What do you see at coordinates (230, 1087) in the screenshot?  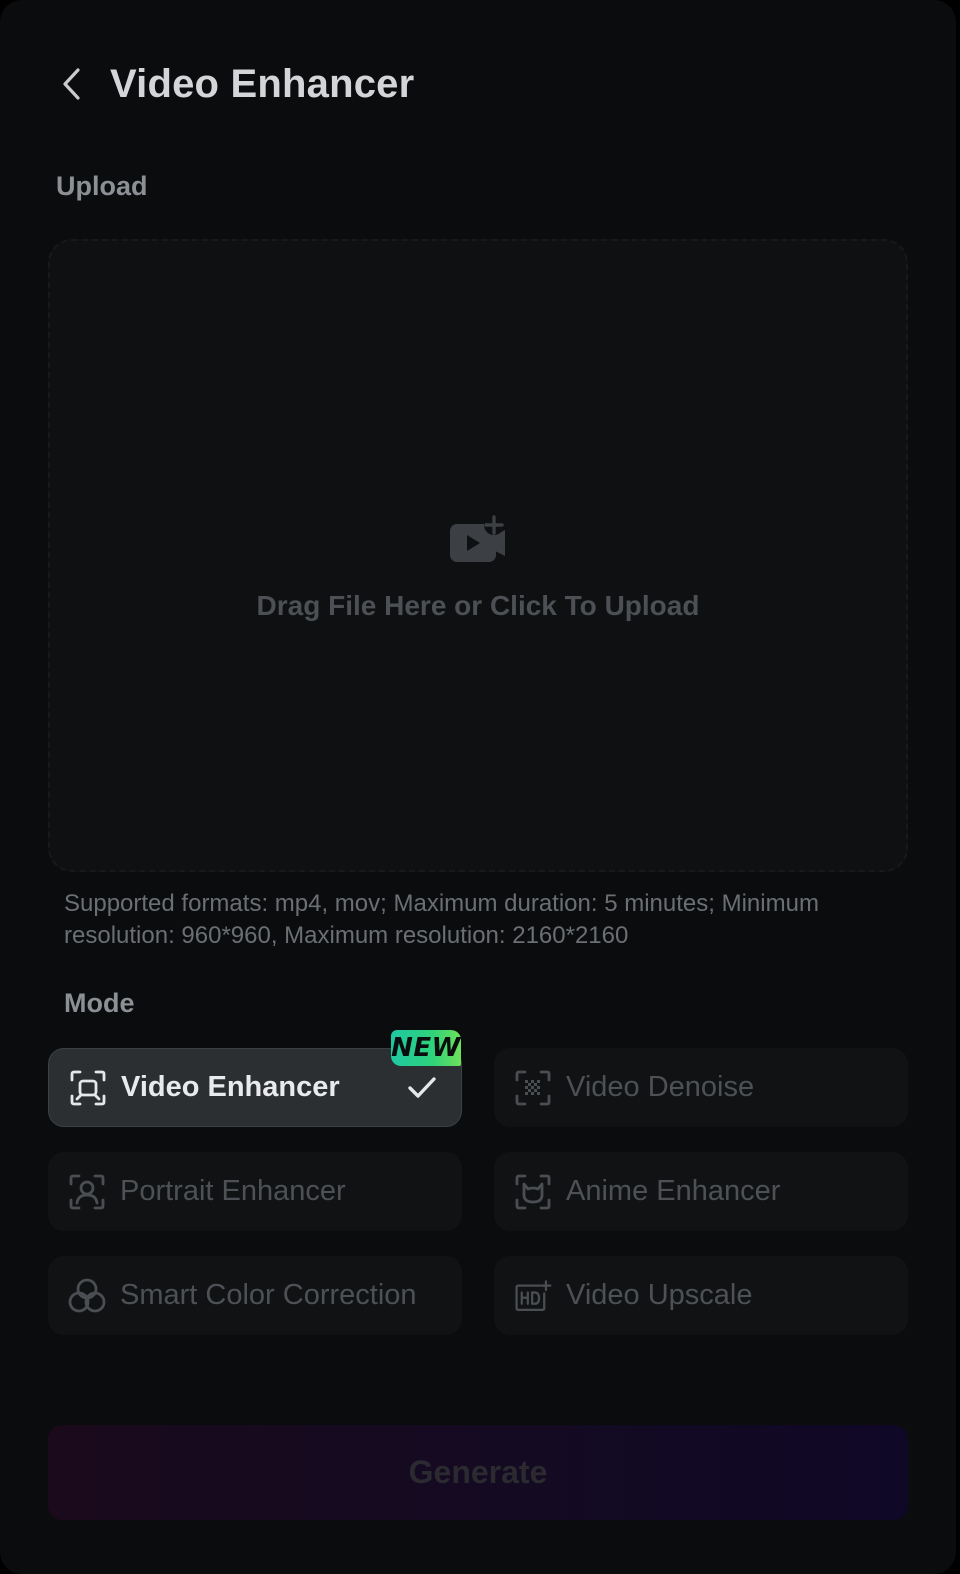 I see `mode-option-label: Video Enhancer` at bounding box center [230, 1087].